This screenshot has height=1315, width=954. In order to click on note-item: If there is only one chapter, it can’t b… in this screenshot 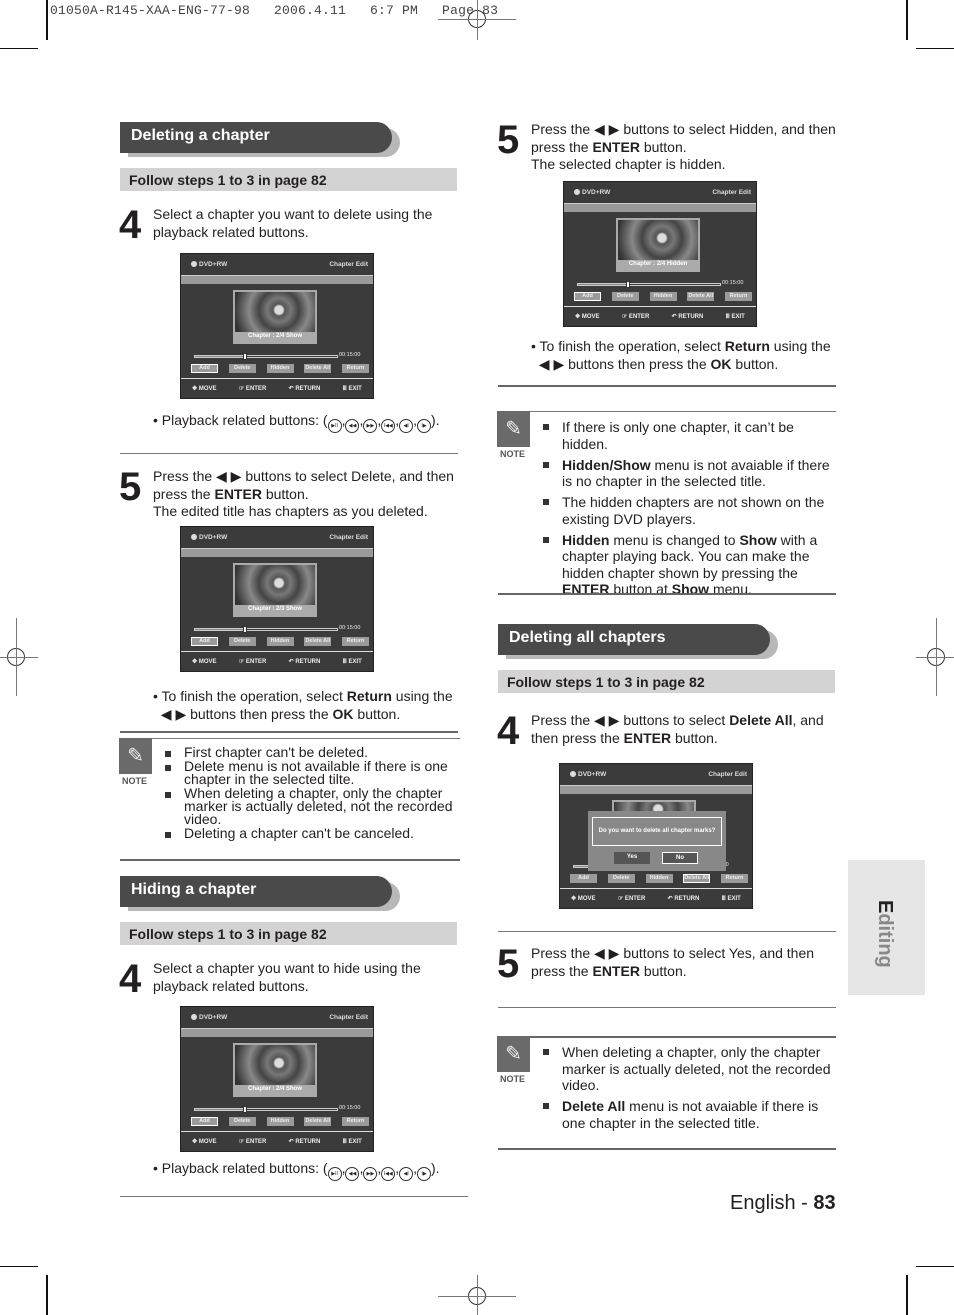, I will do `click(689, 435)`.